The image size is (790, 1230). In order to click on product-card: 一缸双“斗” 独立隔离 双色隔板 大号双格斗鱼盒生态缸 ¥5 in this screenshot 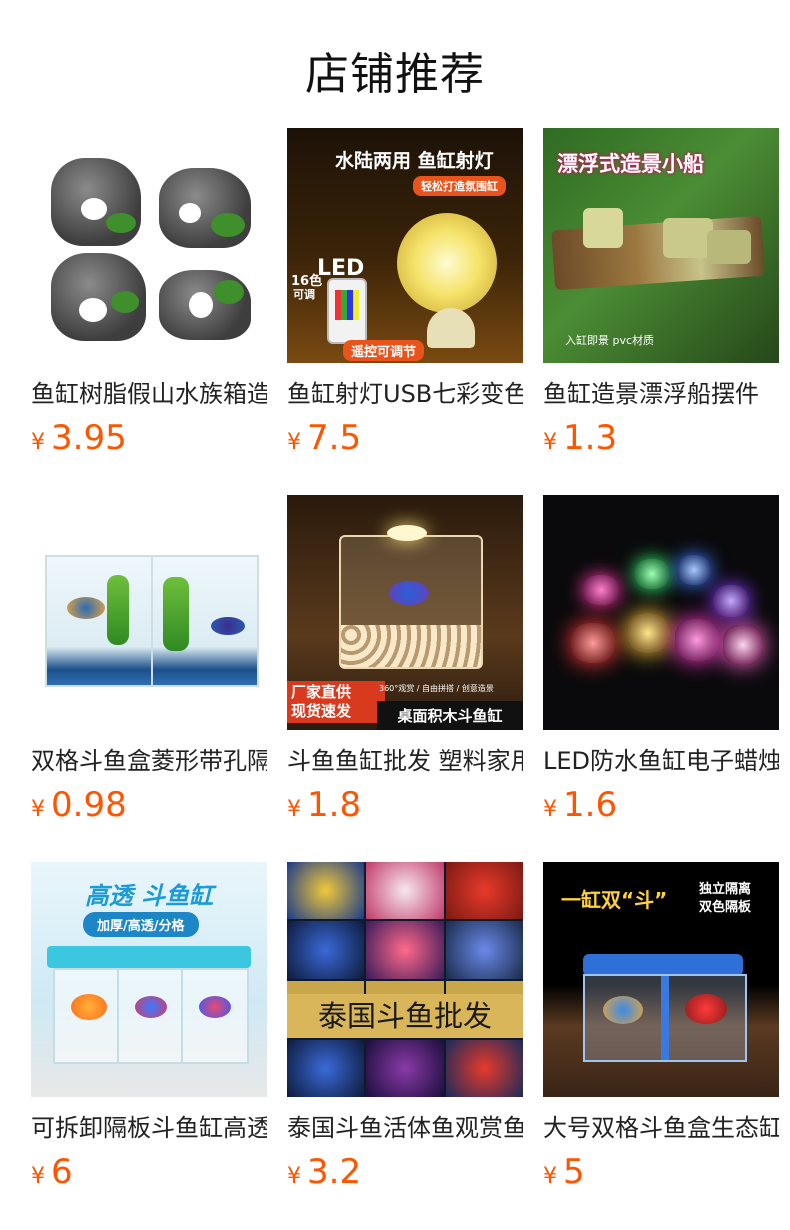, I will do `click(661, 1045)`.